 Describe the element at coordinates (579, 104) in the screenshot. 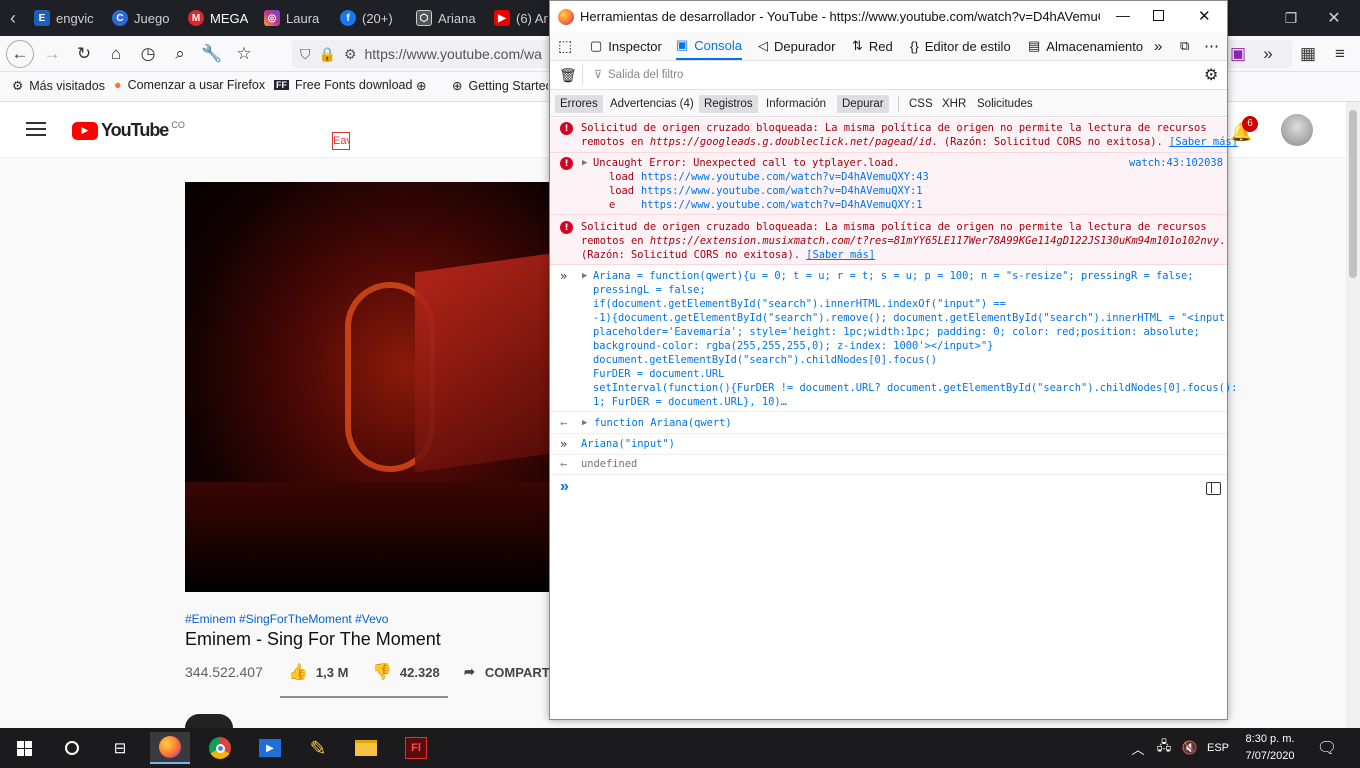

I see `filter-errors: Errores` at that location.